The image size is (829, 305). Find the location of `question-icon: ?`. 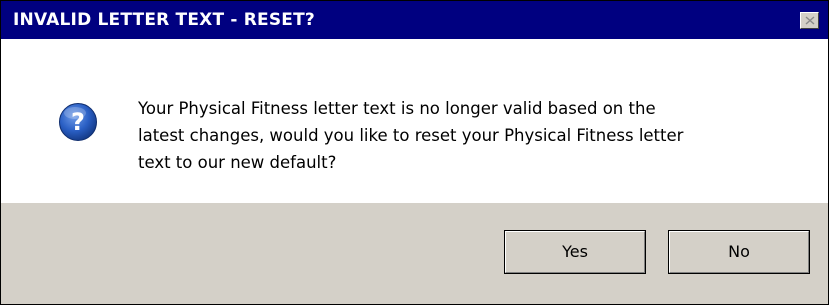

question-icon: ? is located at coordinates (78, 122).